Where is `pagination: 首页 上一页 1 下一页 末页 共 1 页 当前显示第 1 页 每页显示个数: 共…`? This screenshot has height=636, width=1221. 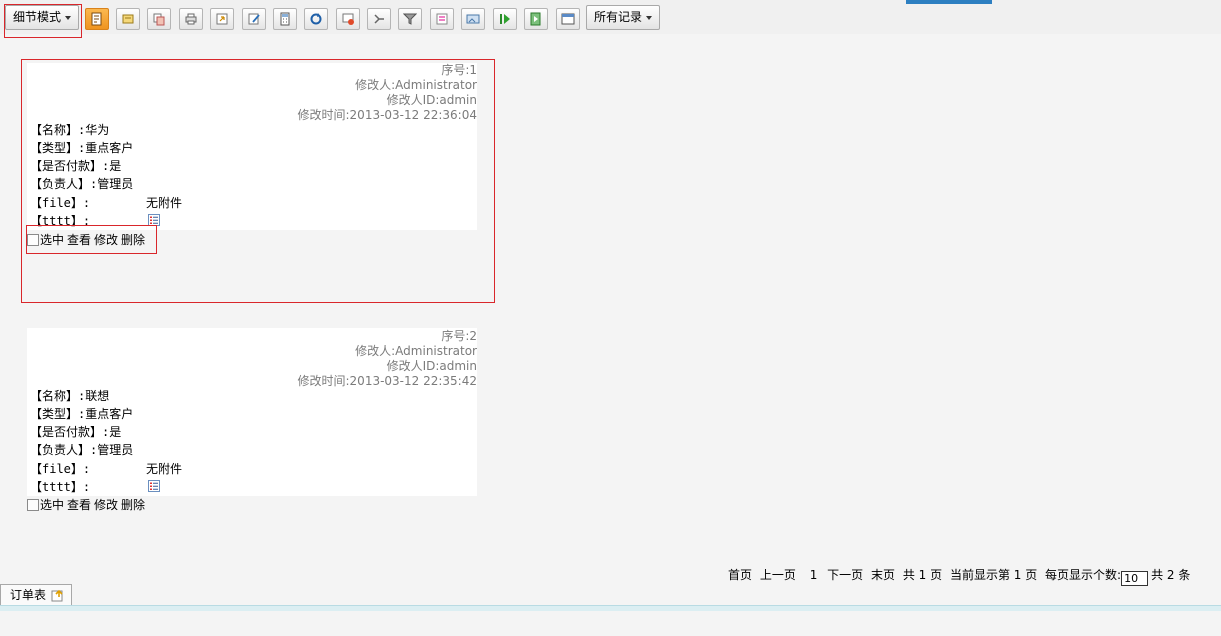 pagination: 首页 上一页 1 下一页 末页 共 1 页 当前显示第 1 页 每页显示个数: 共… is located at coordinates (961, 576).